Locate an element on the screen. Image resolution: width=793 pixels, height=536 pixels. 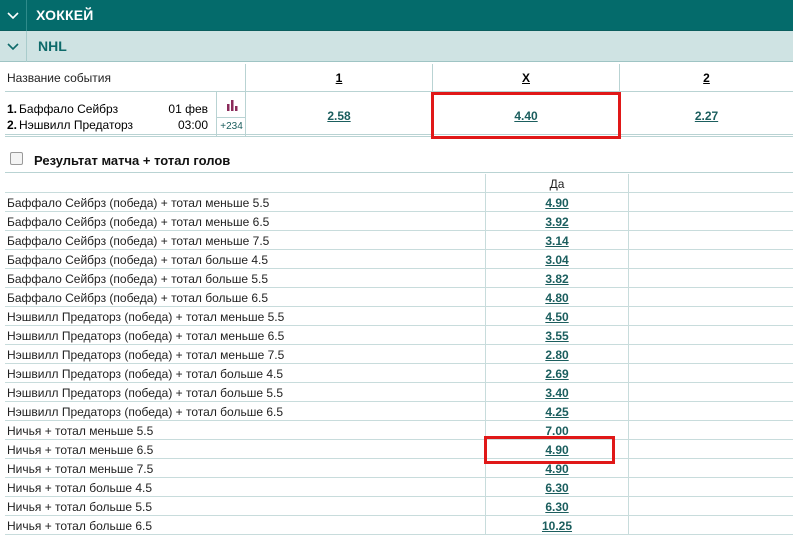
team-2: 2. Нэшвилл Предаторз is located at coordinates (70, 125).